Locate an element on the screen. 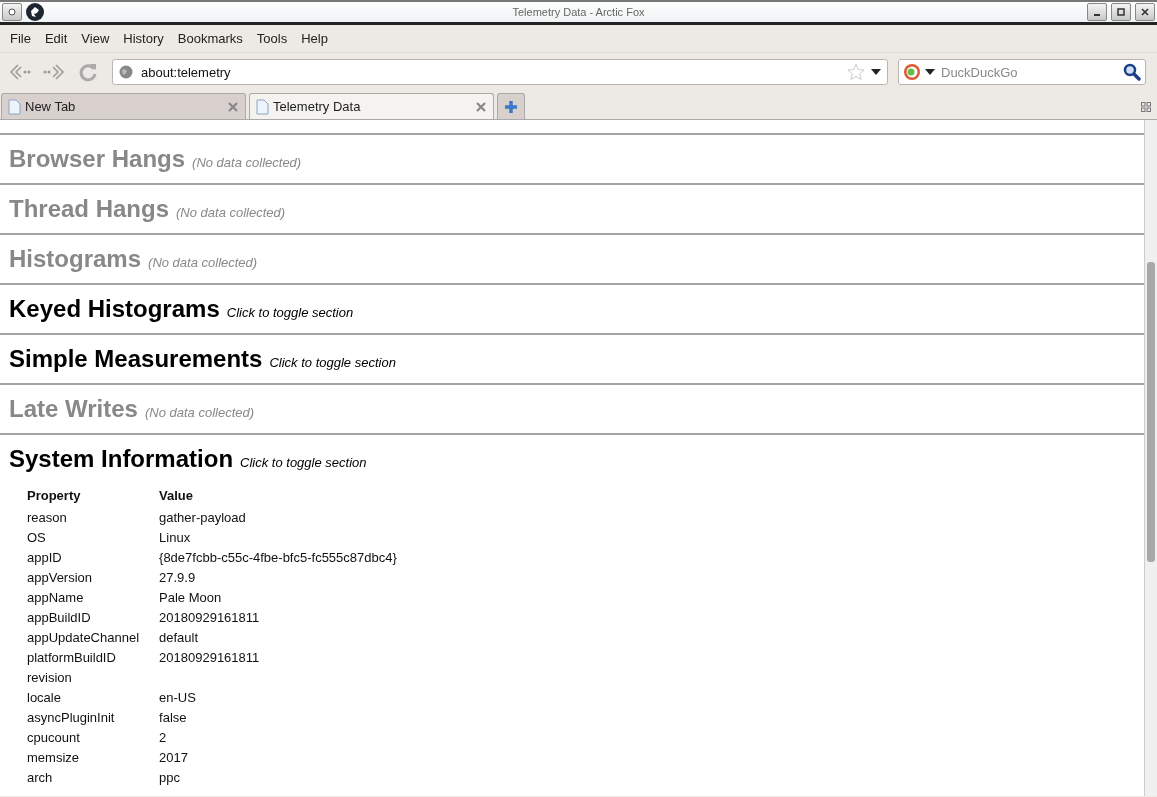 Image resolution: width=1157 pixels, height=797 pixels. window-title: Telemetry Data - Arctic Fox is located at coordinates (578, 12).